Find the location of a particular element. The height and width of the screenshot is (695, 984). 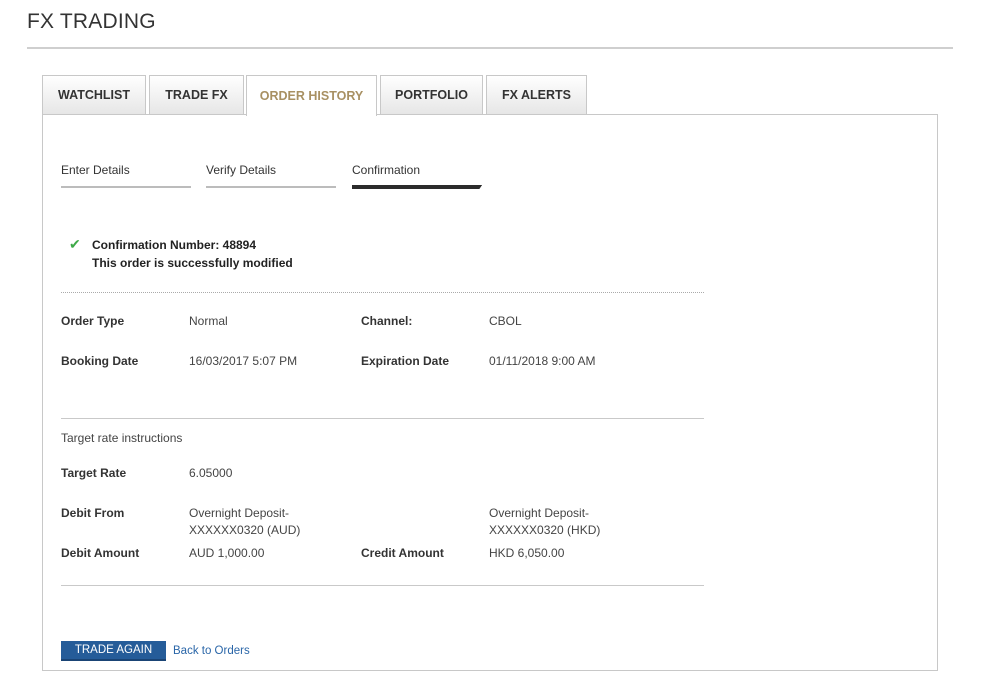

target-rate-label: Target Rate is located at coordinates (94, 473).